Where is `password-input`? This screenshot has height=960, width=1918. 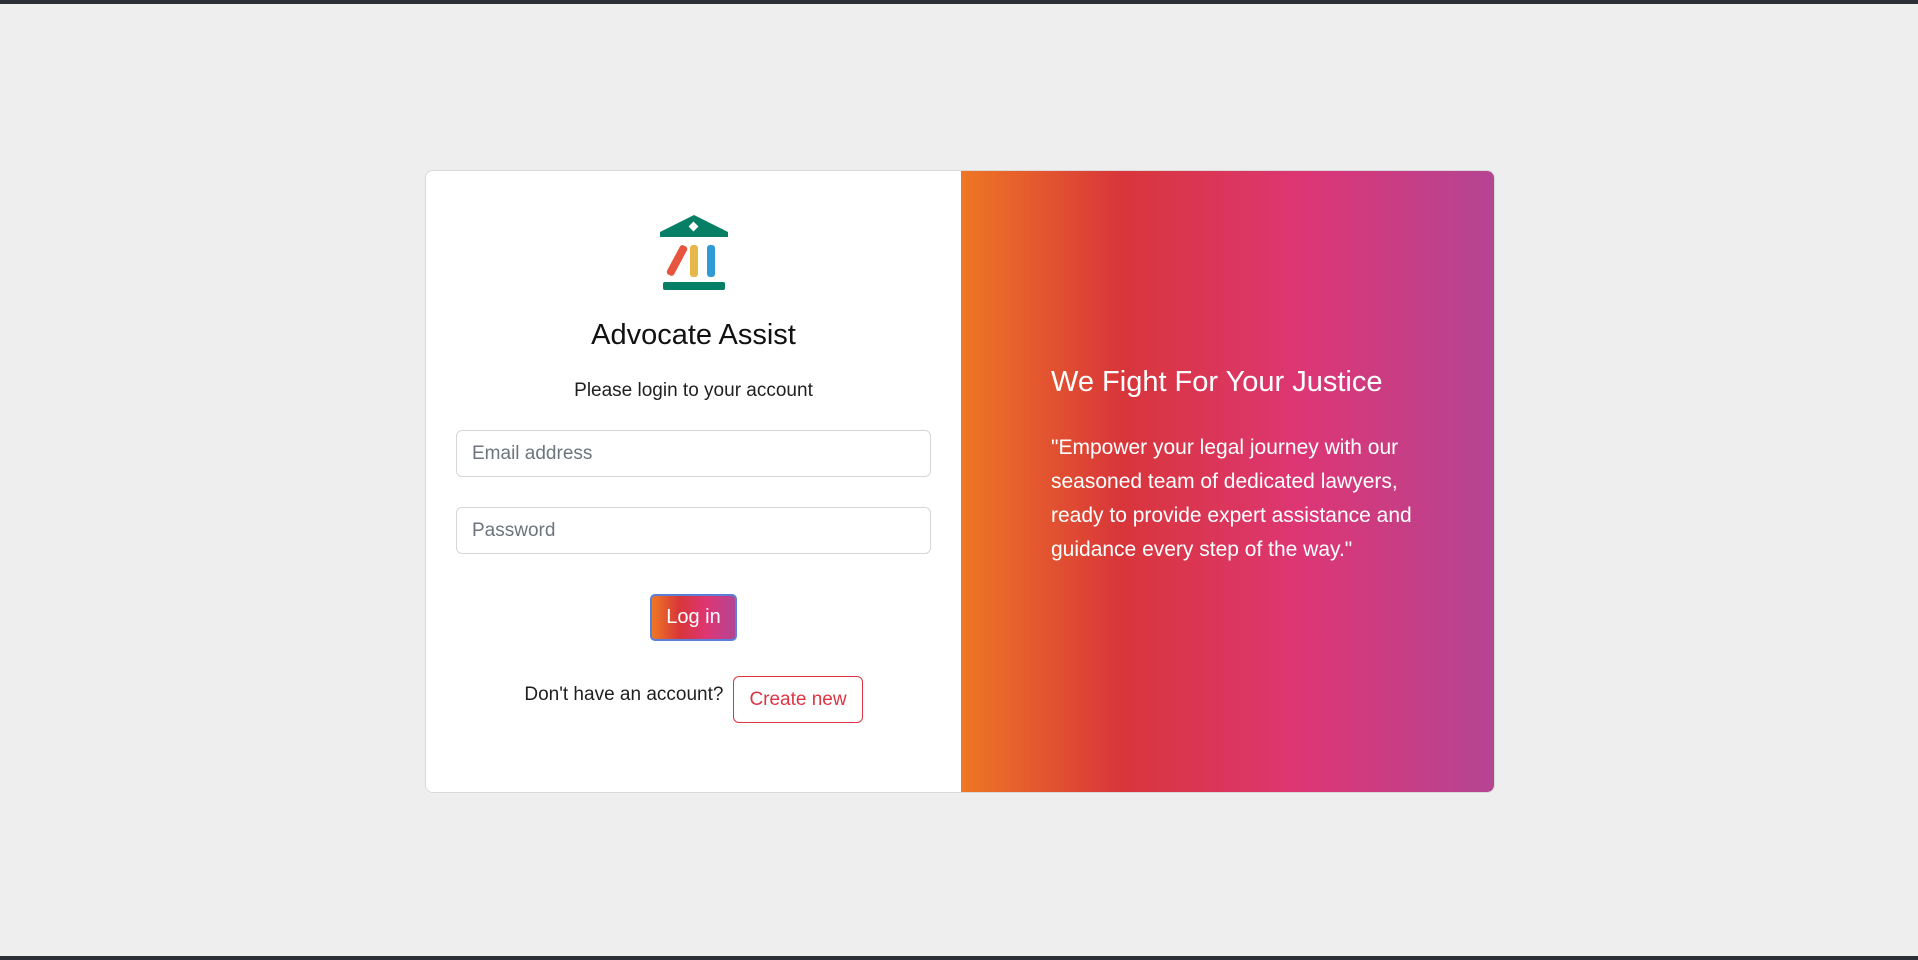 password-input is located at coordinates (693, 530).